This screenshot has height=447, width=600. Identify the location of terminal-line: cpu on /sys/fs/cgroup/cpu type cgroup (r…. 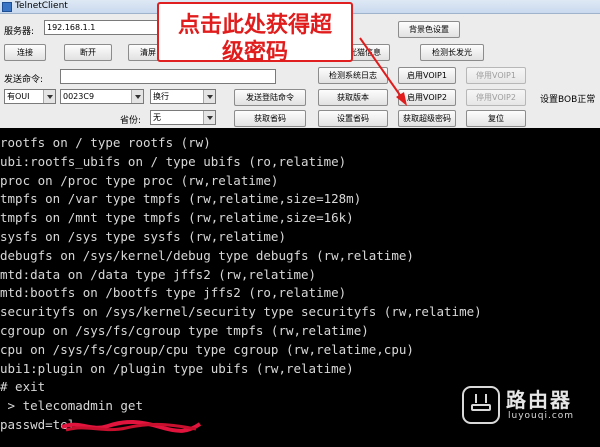
(207, 349).